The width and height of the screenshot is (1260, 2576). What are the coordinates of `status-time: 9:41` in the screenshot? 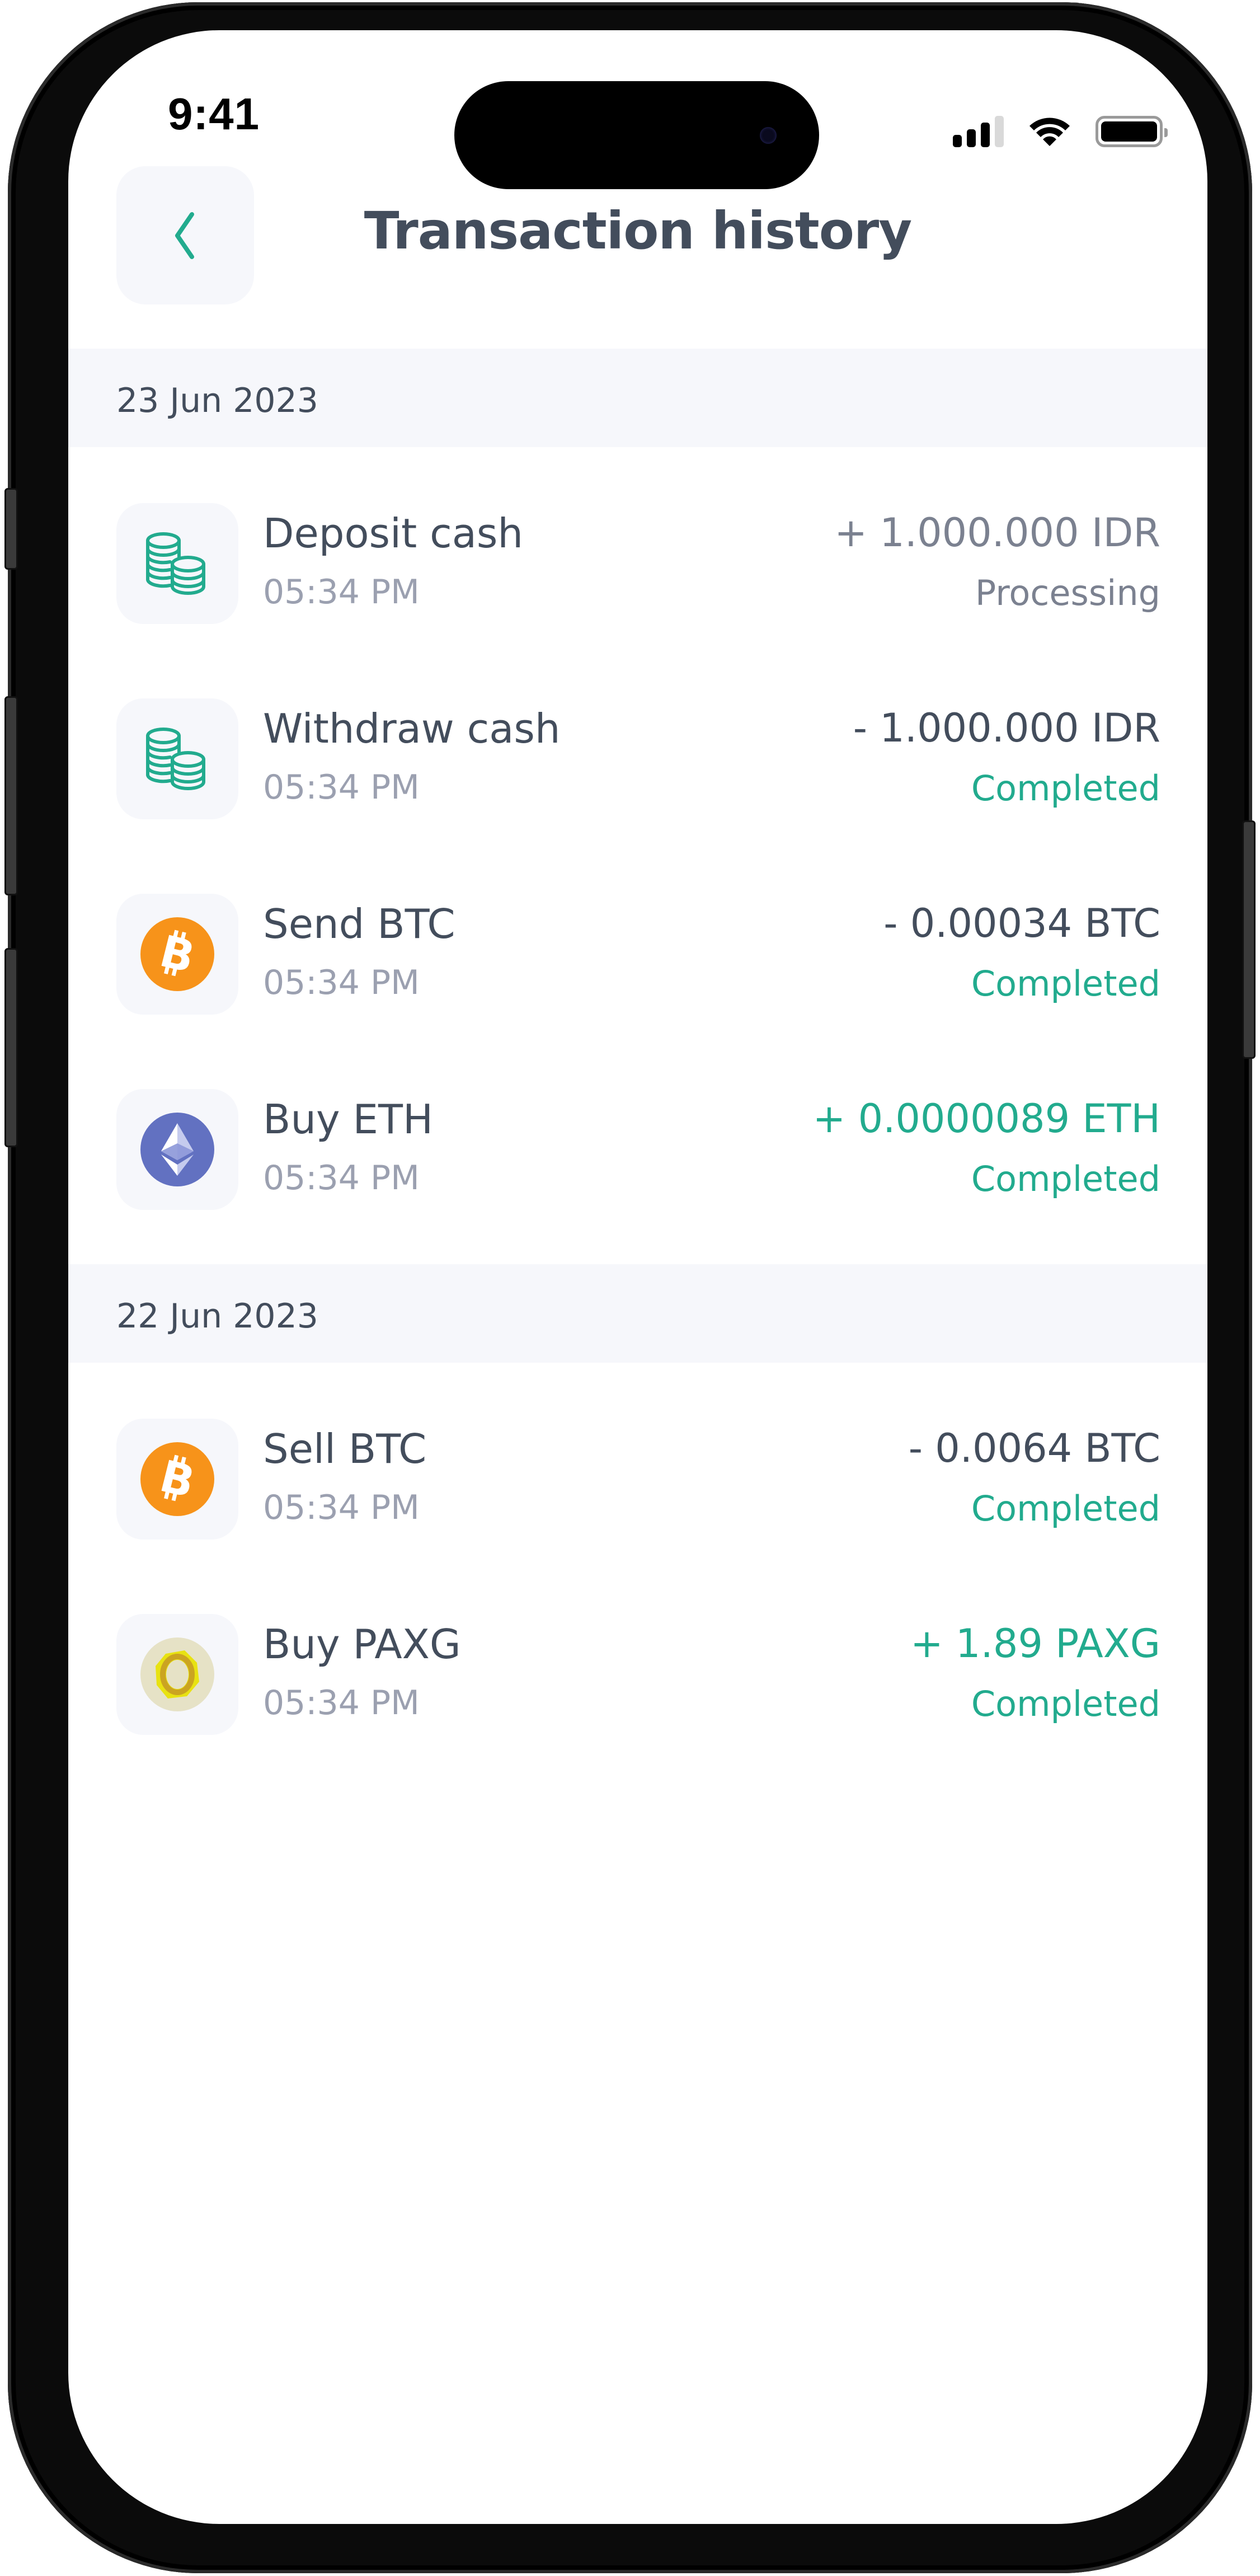 It's located at (214, 114).